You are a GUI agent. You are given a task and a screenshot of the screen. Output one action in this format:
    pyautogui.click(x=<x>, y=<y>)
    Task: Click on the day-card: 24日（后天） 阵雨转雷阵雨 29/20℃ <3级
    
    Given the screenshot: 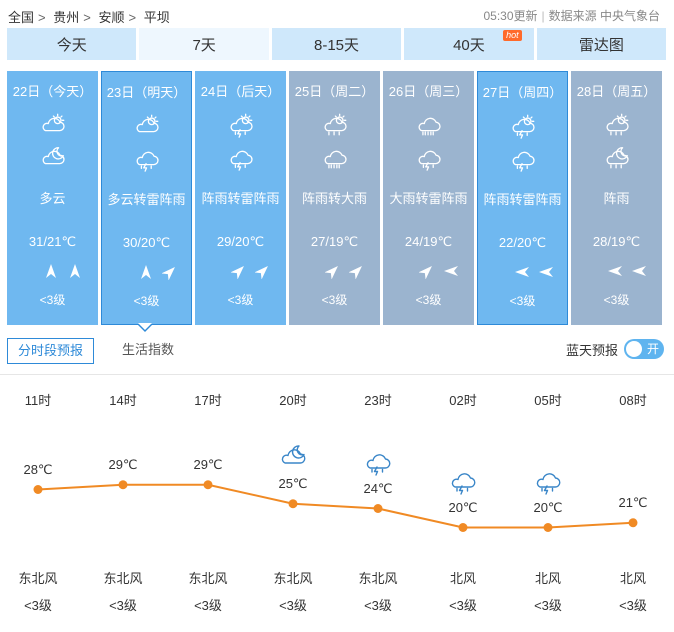 What is the action you would take?
    pyautogui.click(x=240, y=198)
    